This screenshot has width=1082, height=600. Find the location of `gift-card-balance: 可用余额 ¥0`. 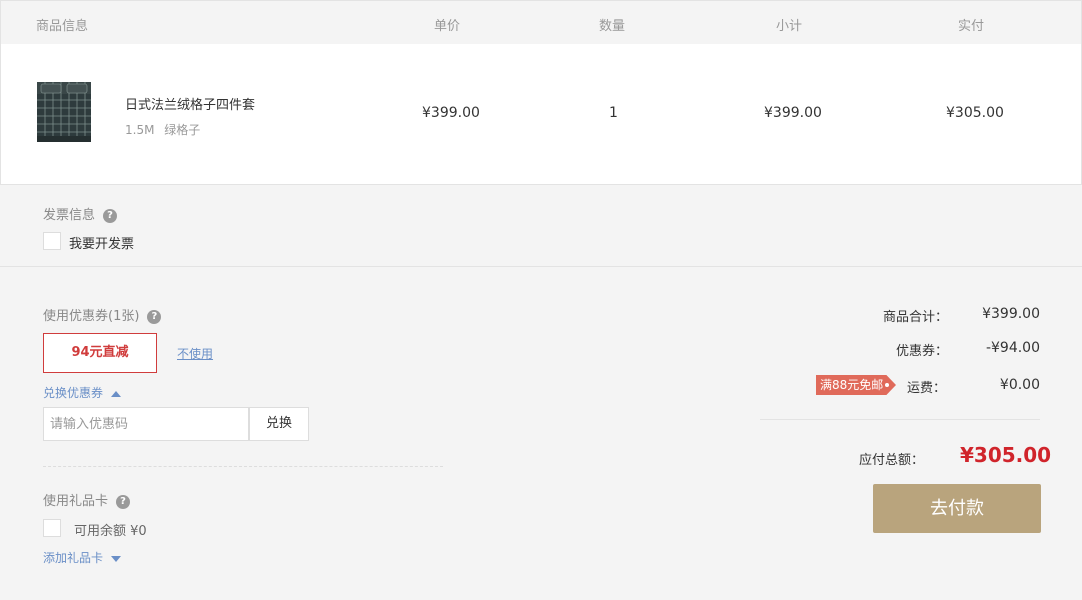

gift-card-balance: 可用余额 ¥0 is located at coordinates (110, 529).